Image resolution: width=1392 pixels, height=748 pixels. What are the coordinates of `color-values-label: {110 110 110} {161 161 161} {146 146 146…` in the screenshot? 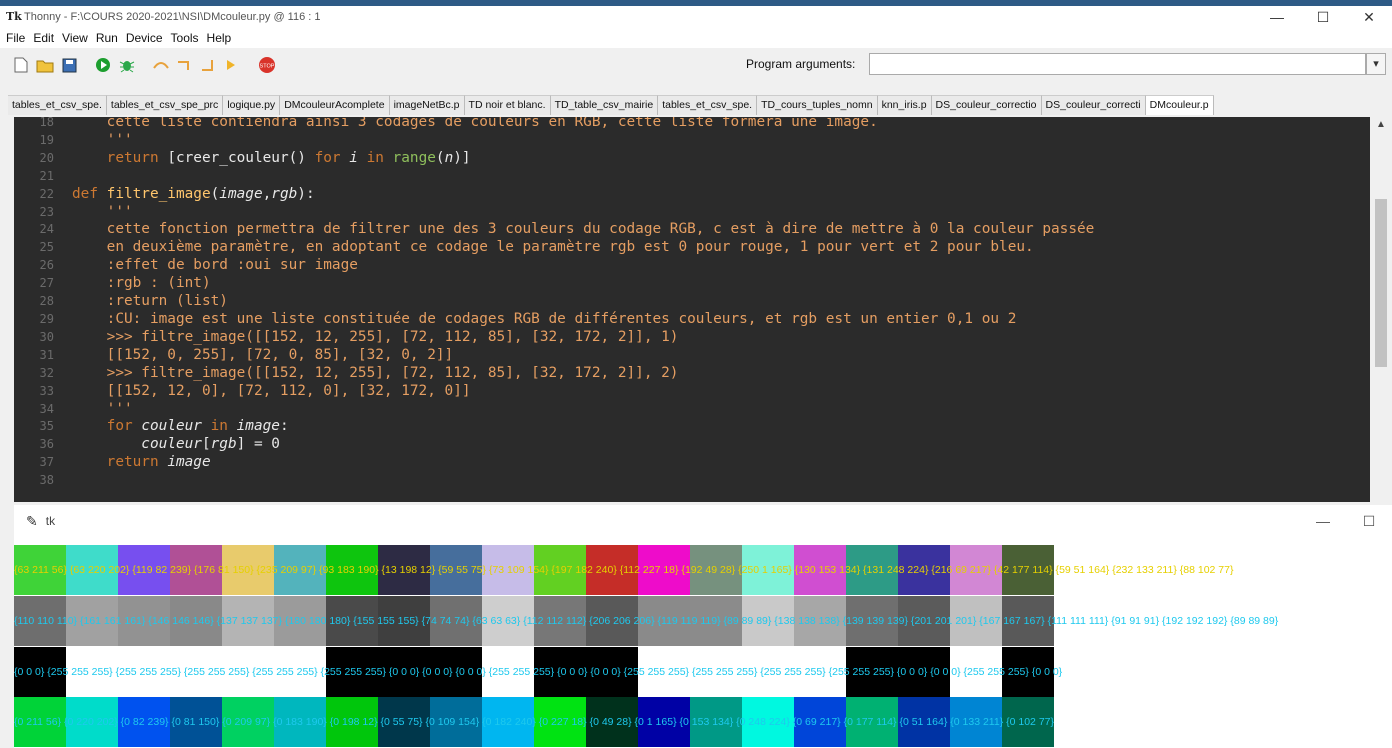 It's located at (646, 621).